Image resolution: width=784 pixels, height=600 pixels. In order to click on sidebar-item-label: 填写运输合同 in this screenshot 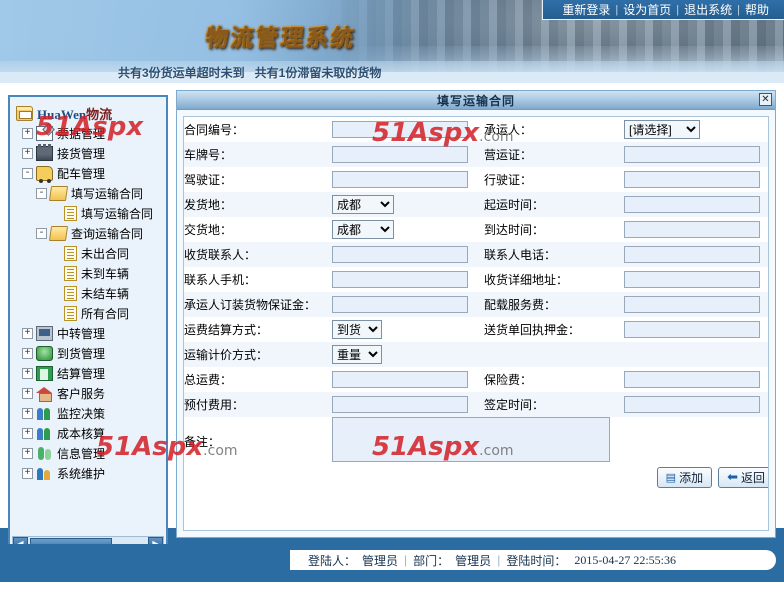, I will do `click(107, 193)`.